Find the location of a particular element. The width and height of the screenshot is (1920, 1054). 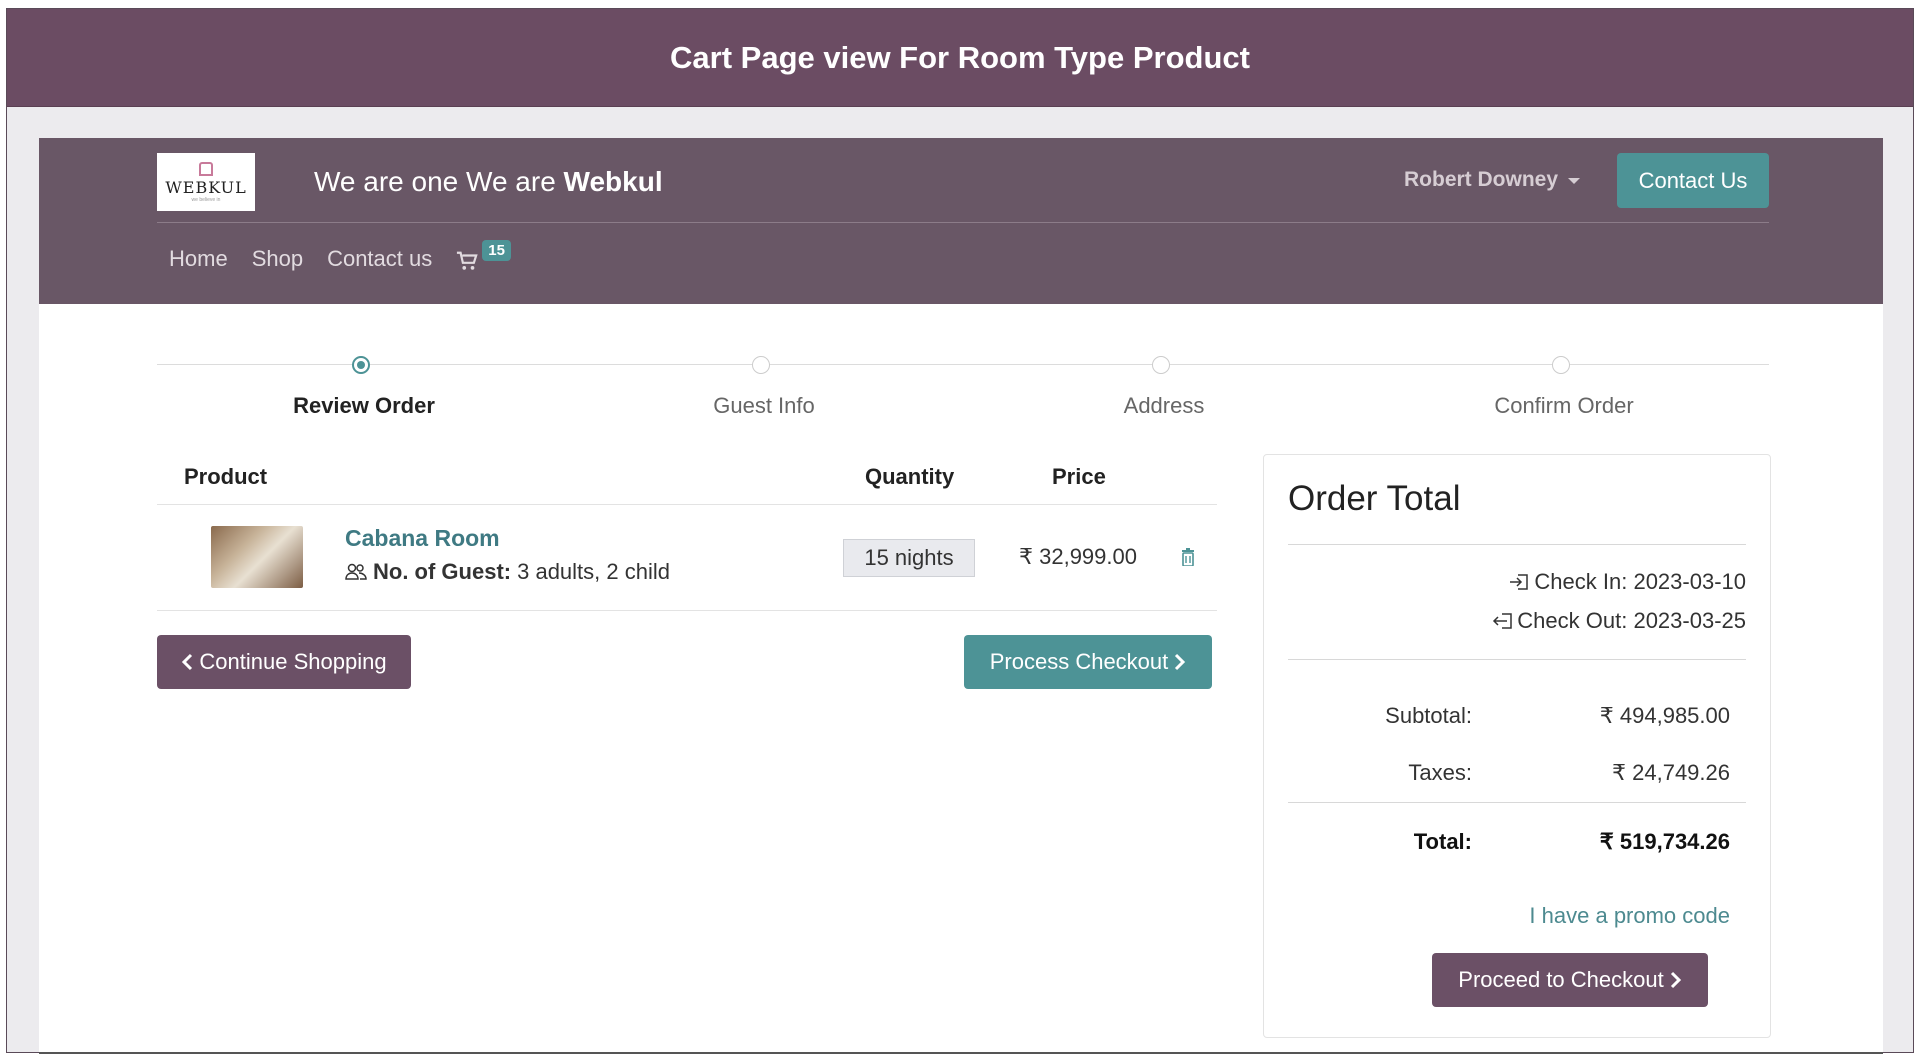

continue-shopping-button: Continue Shopping is located at coordinates (284, 662).